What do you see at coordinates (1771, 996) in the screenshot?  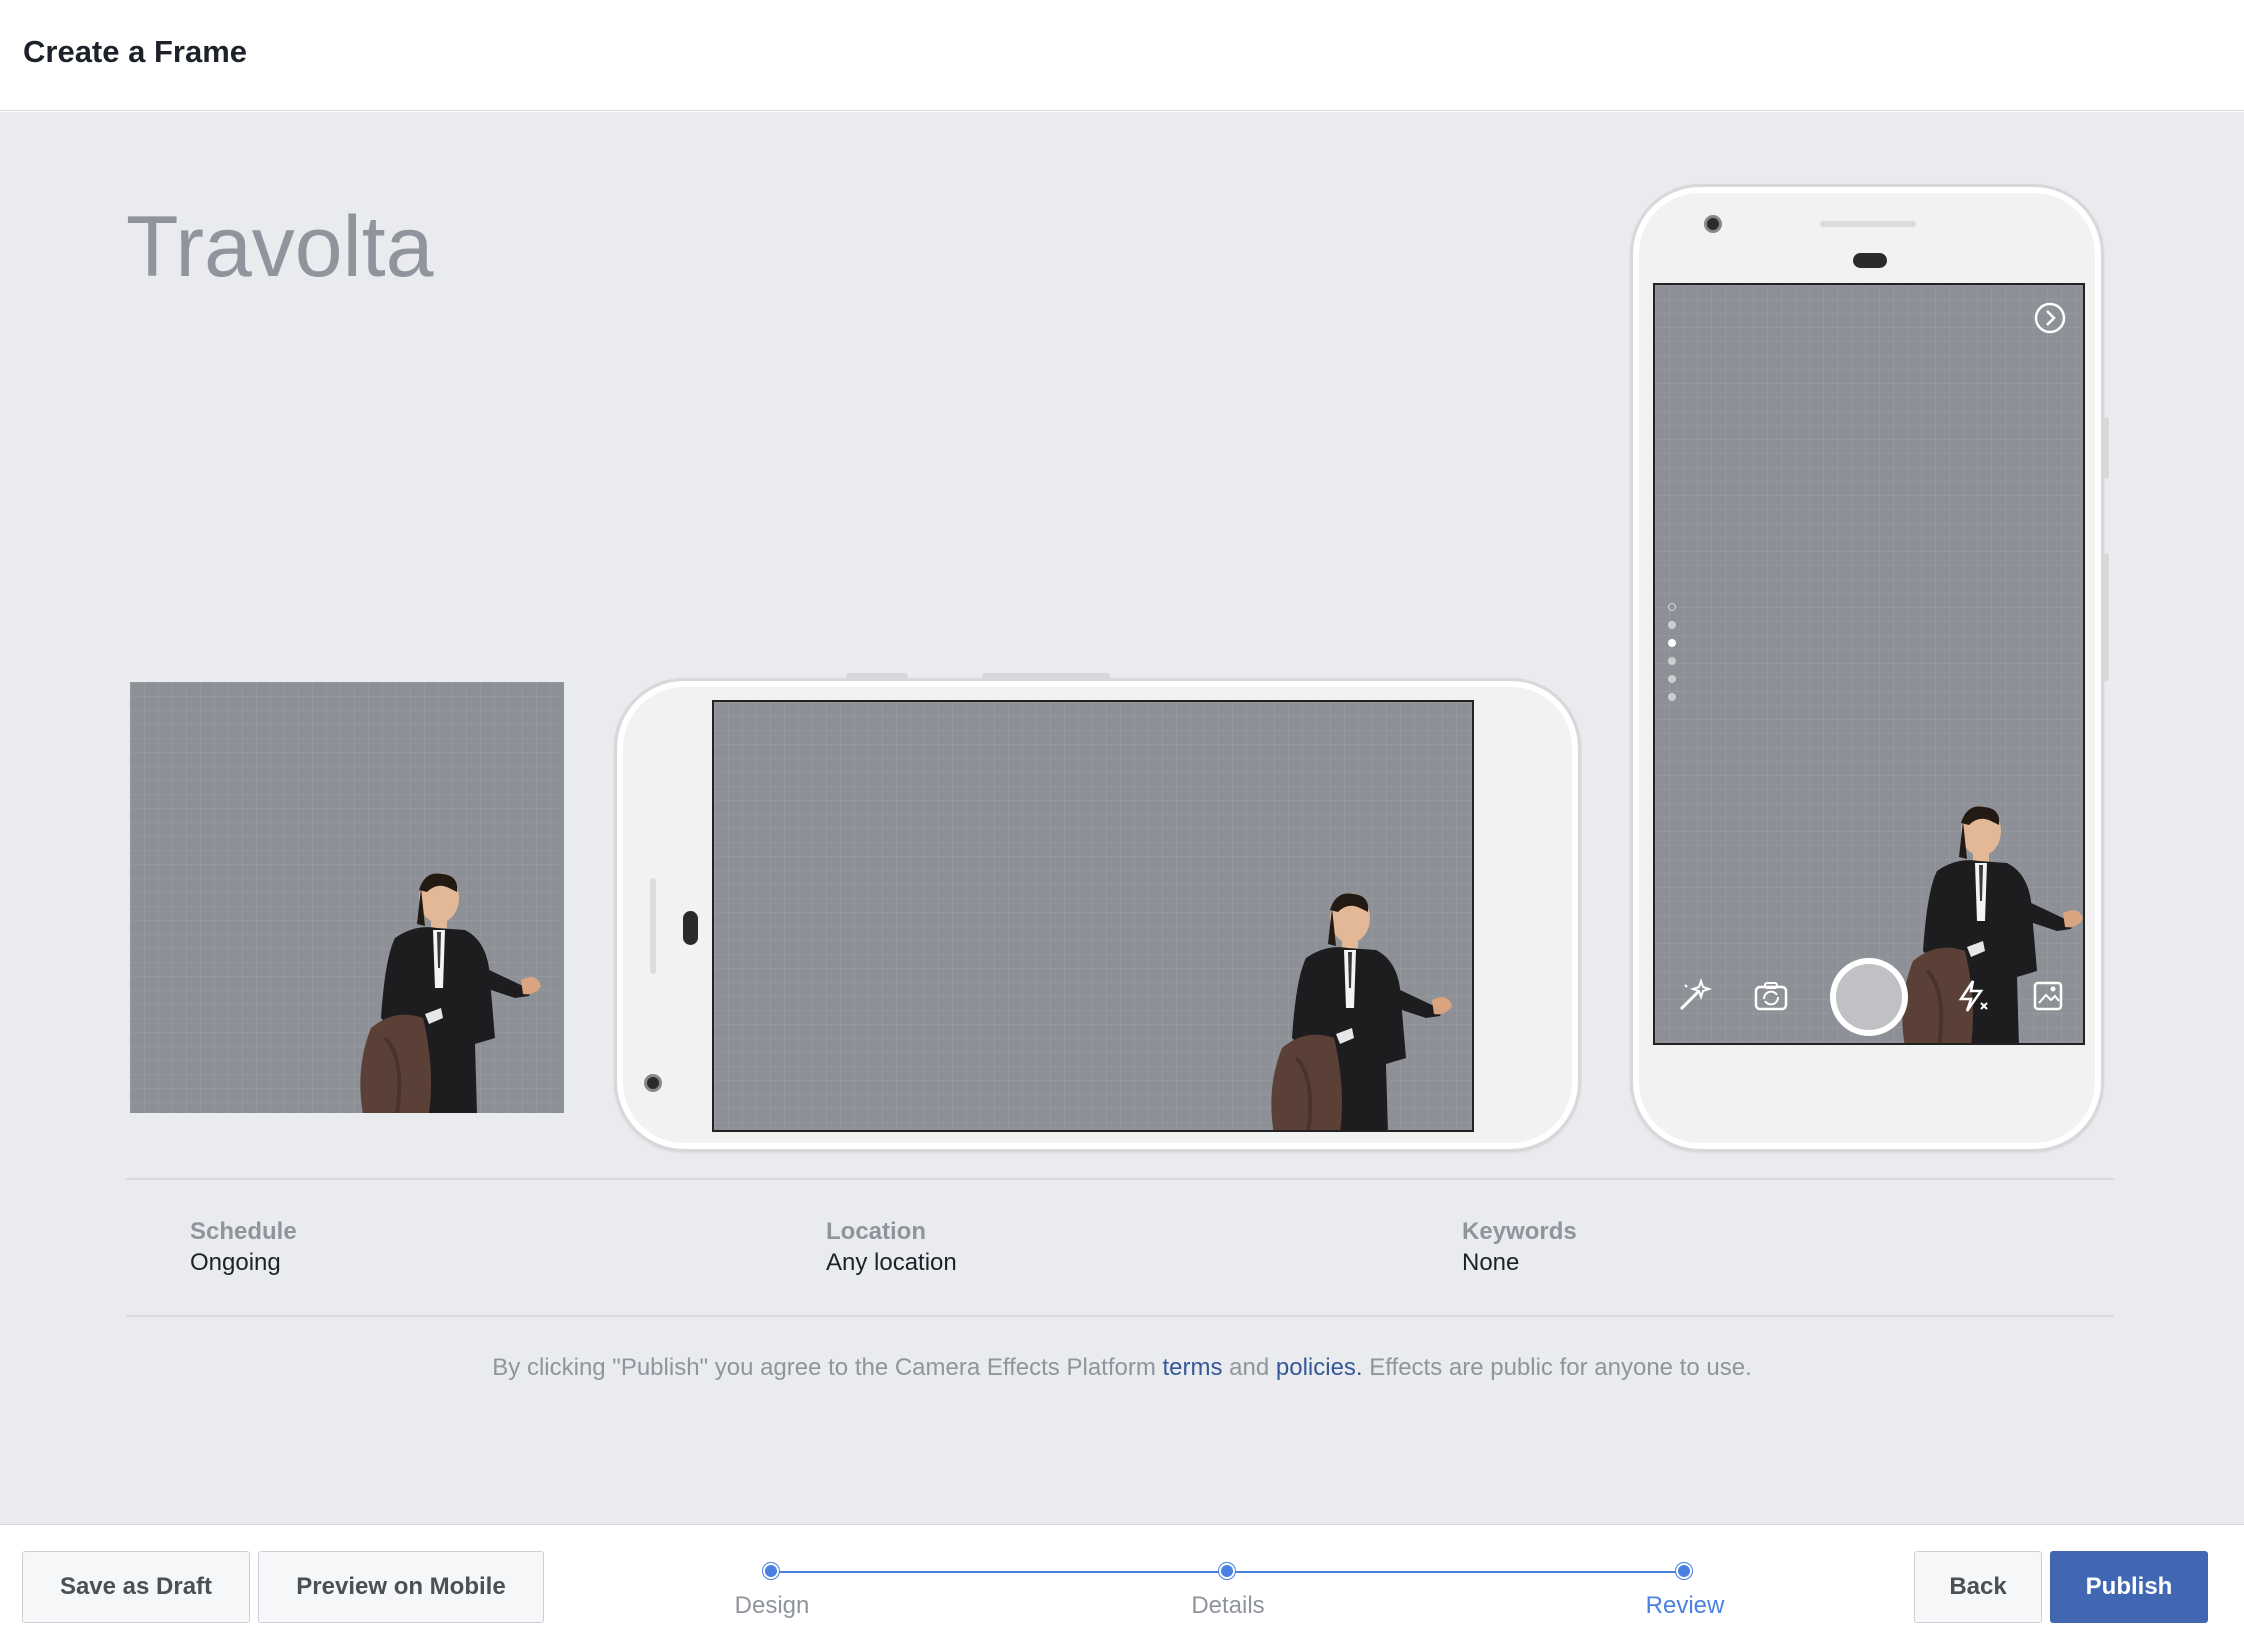 I see `switch-camera-icon` at bounding box center [1771, 996].